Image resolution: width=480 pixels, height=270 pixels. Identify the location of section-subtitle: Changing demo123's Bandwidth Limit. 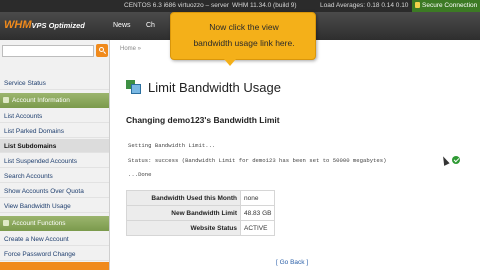
(203, 120).